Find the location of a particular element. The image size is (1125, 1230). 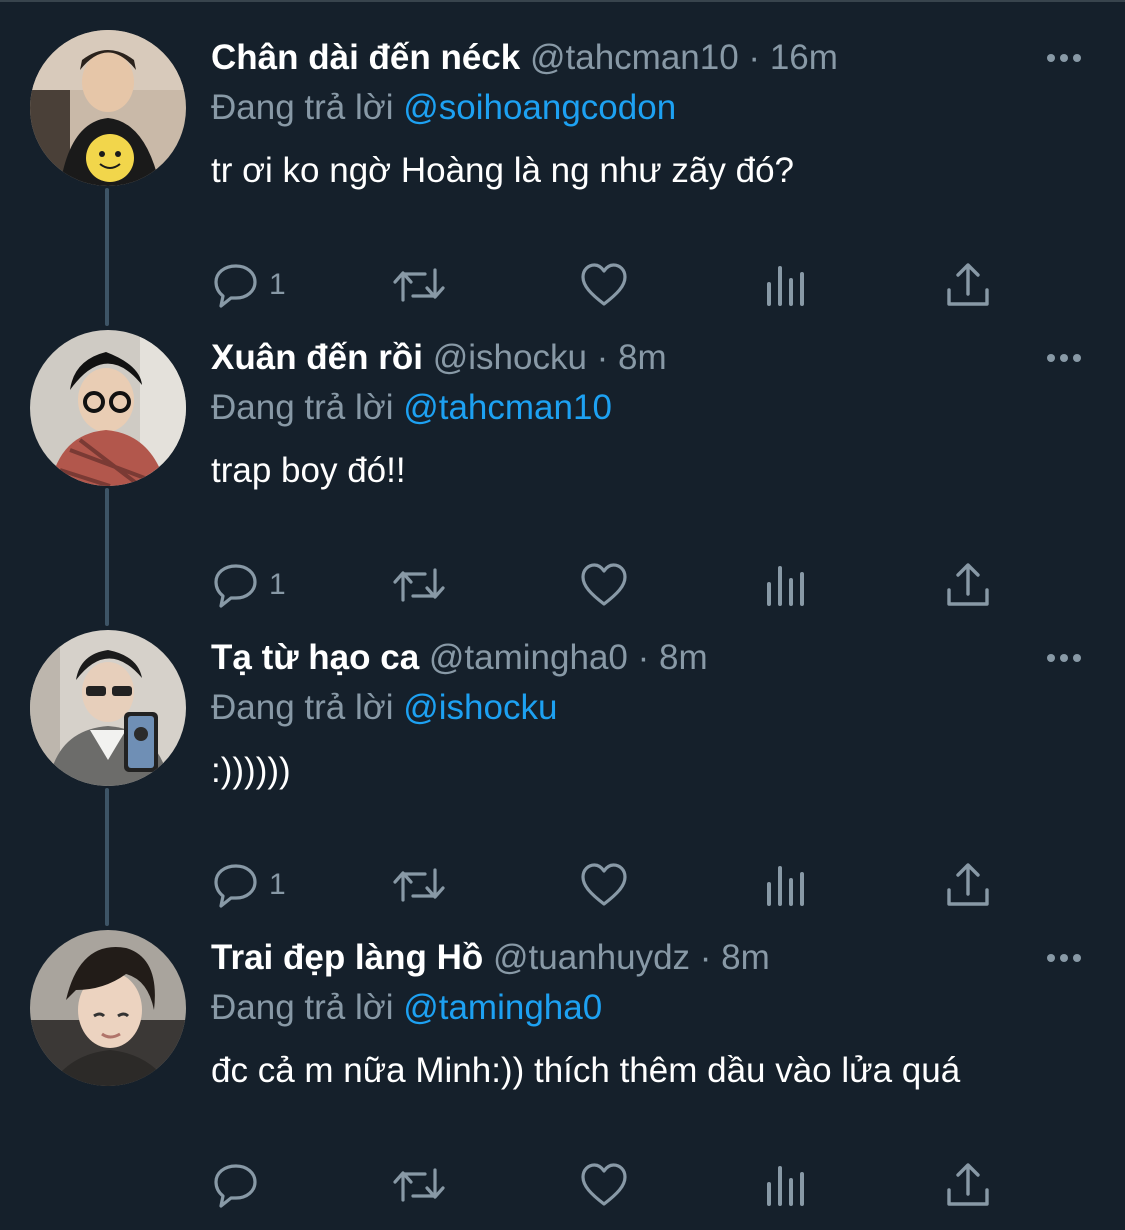

tweet-header: Trai đẹp làng Hồ @tuanhuydz · 8m is located at coordinates (490, 958).